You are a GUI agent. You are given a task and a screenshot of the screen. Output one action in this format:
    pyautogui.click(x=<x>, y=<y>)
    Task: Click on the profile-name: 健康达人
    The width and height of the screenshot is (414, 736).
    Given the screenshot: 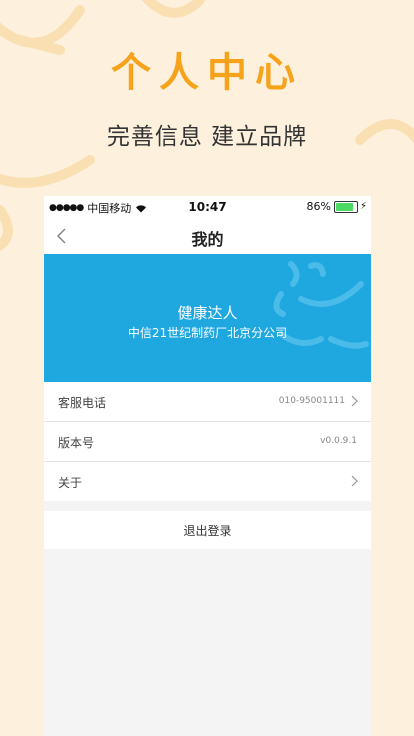 What is the action you would take?
    pyautogui.click(x=207, y=313)
    